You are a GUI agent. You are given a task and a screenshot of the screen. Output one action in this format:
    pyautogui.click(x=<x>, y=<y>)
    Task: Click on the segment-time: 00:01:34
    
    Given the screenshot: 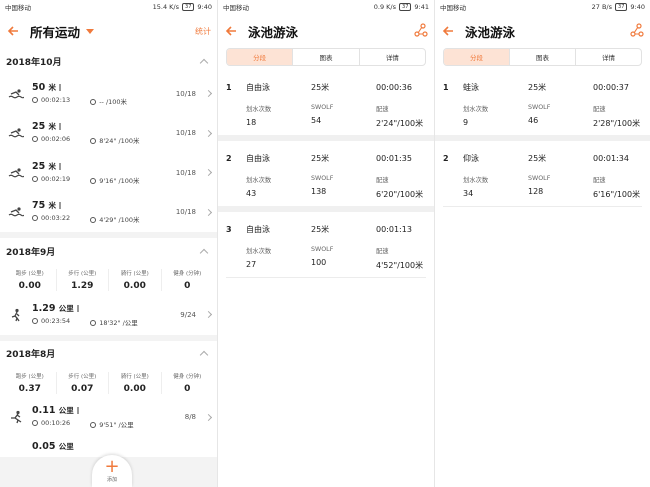 What is the action you would take?
    pyautogui.click(x=611, y=158)
    